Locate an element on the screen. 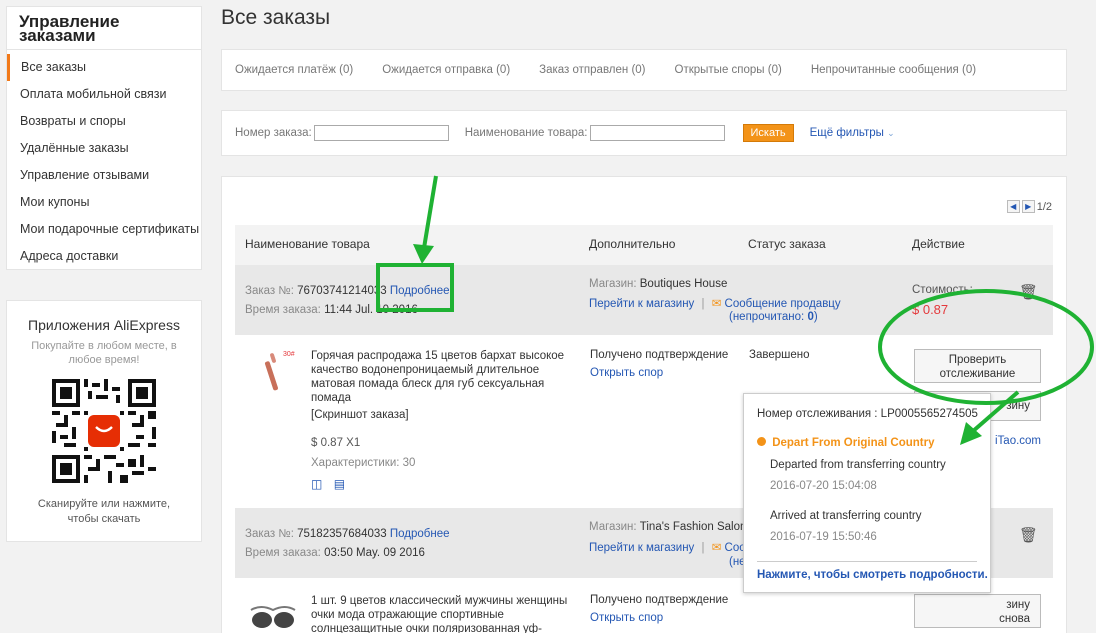 The image size is (1096, 633). product-thumbnail is located at coordinates (273, 611).